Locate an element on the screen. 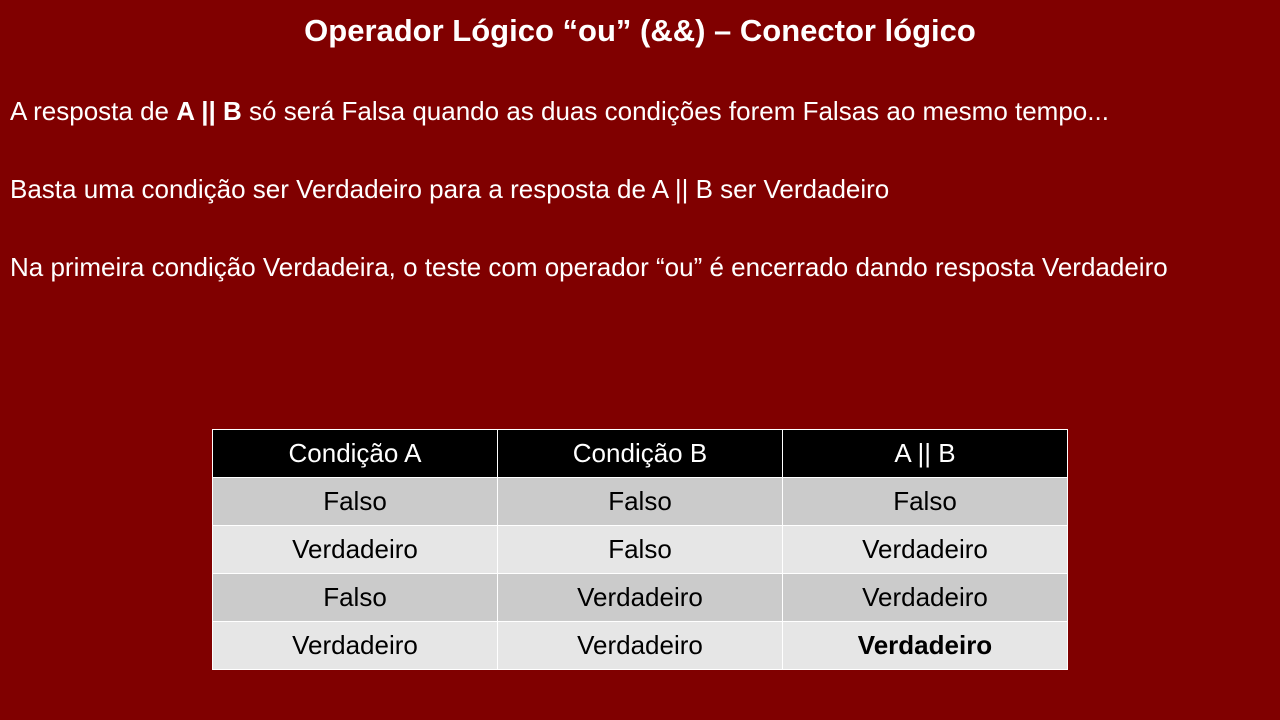 The image size is (1280, 720). header-condition-a: Condição A is located at coordinates (355, 453).